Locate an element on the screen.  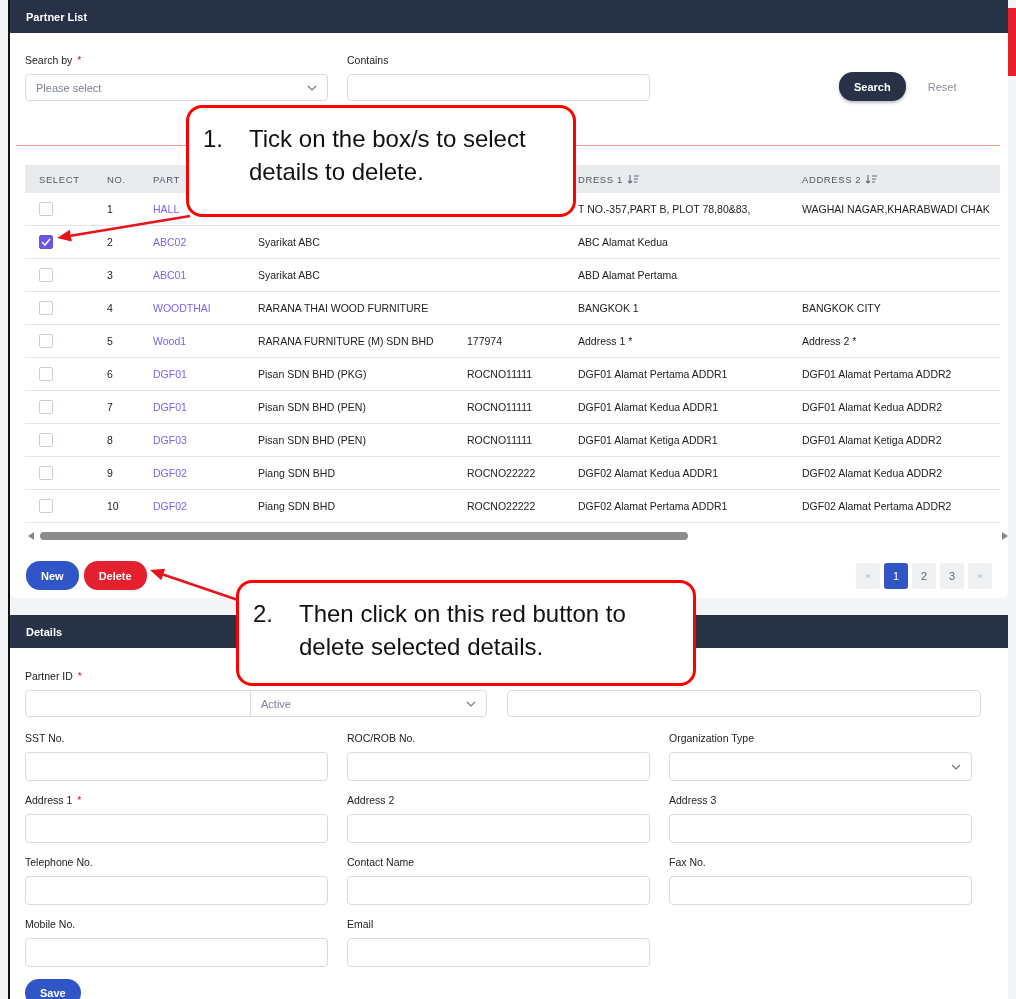
table-cell: DGF01 Alamat Ketiga ADDR1 is located at coordinates (648, 440).